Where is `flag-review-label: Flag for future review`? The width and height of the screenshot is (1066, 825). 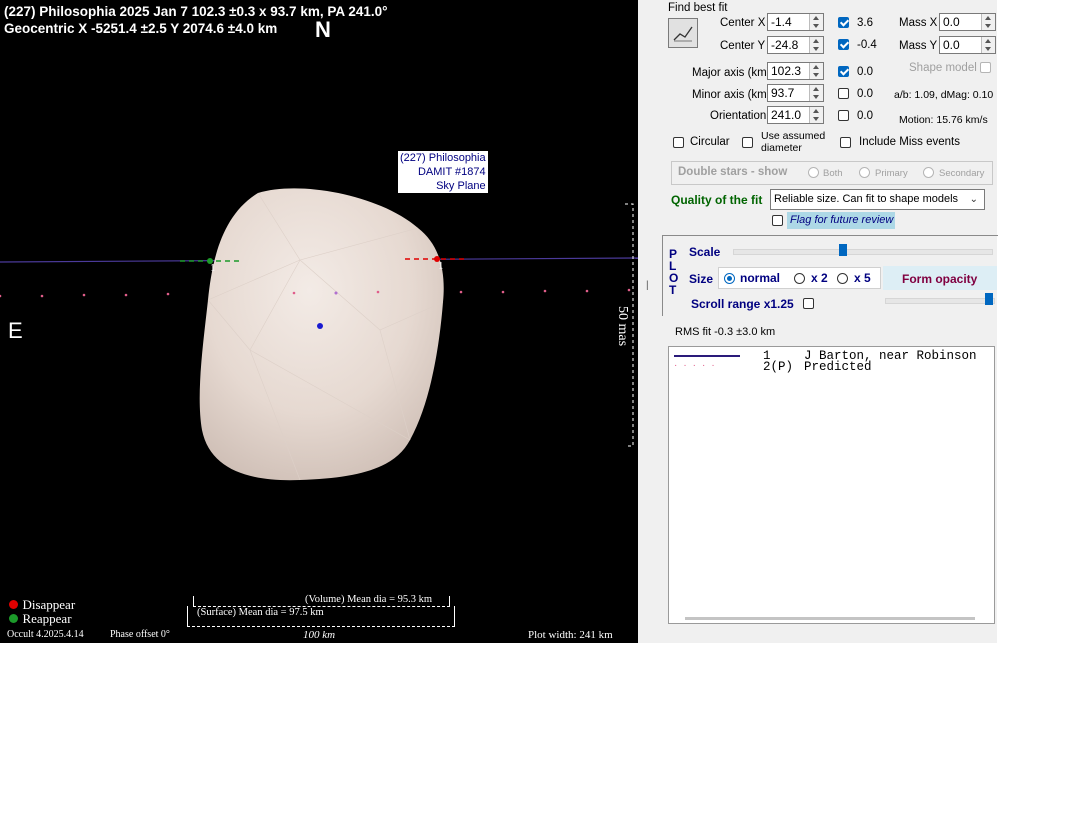
flag-review-label: Flag for future review is located at coordinates (842, 220).